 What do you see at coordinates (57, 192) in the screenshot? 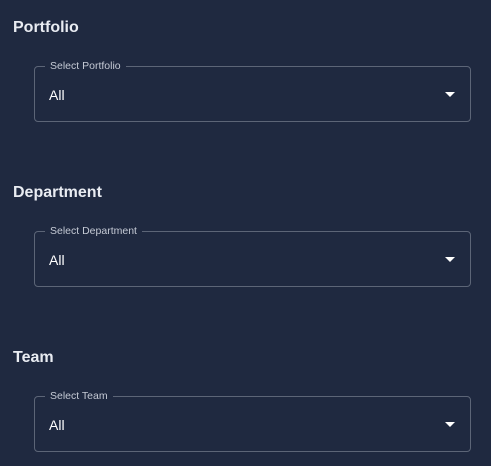
I see `department-heading: Department` at bounding box center [57, 192].